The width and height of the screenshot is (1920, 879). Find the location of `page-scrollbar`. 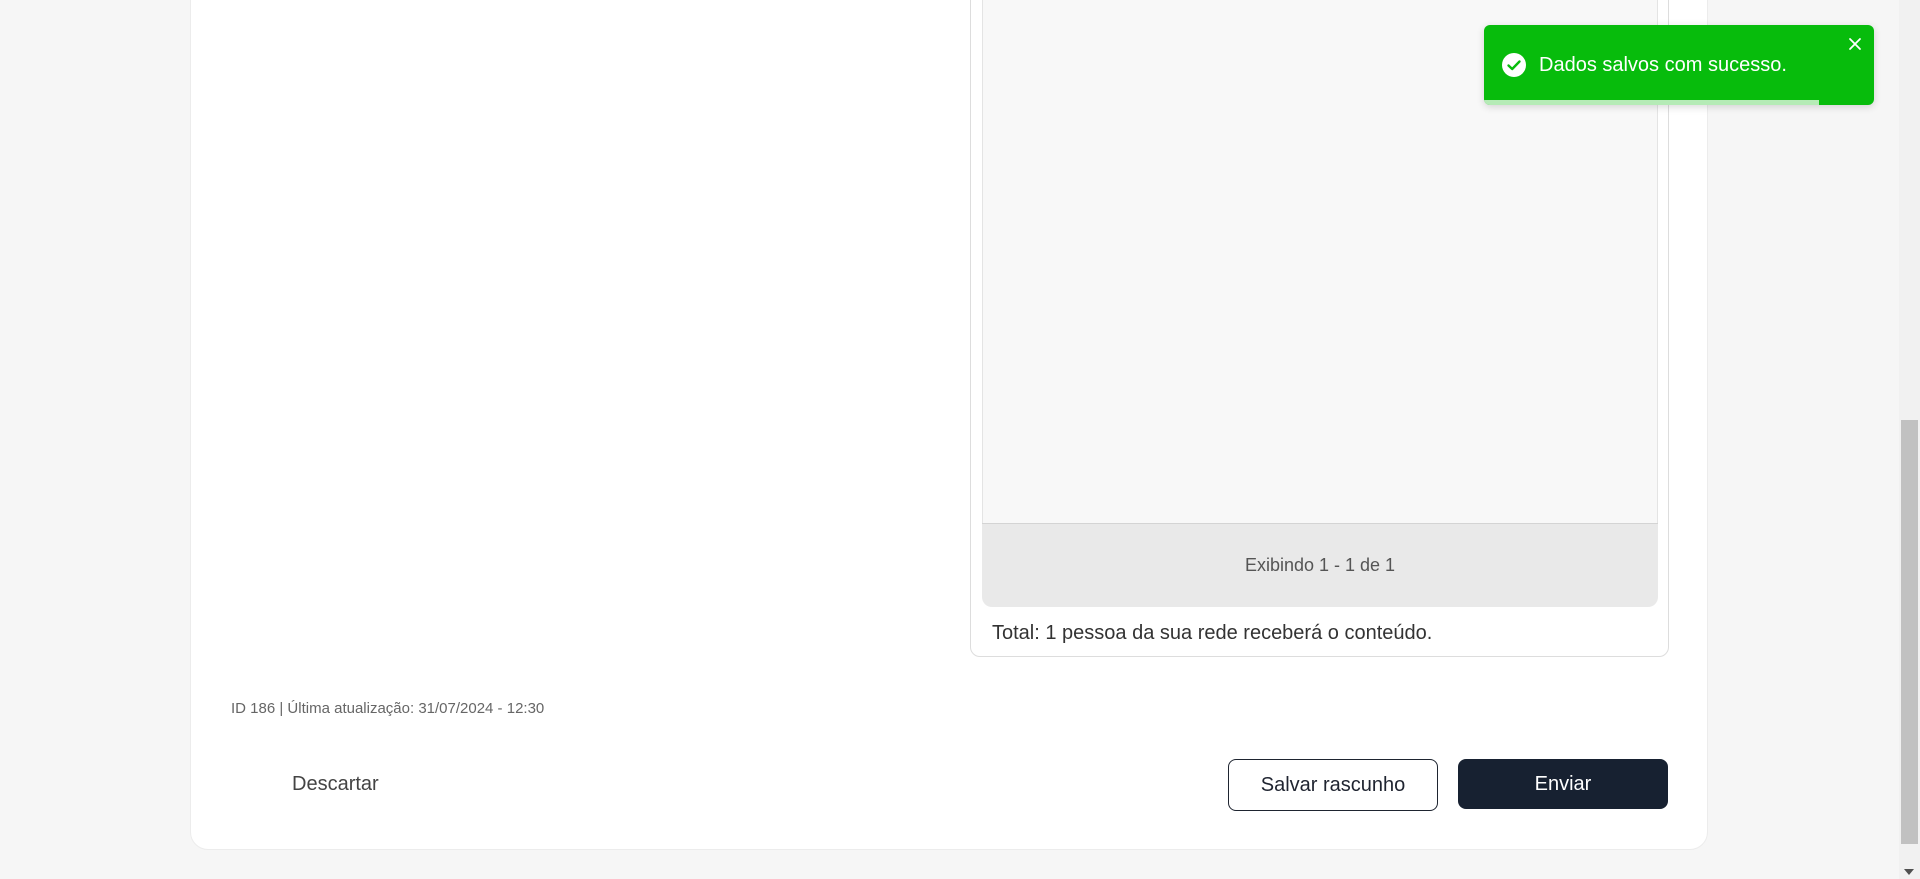

page-scrollbar is located at coordinates (1909, 439).